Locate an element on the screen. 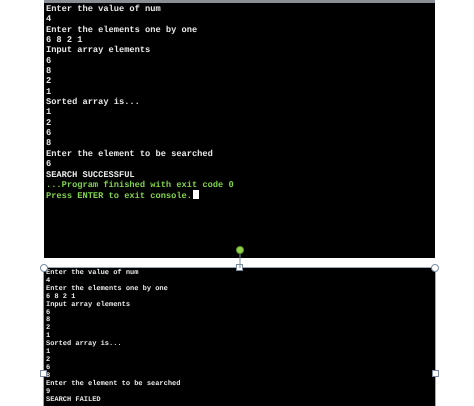  console-line: 4 is located at coordinates (49, 19).